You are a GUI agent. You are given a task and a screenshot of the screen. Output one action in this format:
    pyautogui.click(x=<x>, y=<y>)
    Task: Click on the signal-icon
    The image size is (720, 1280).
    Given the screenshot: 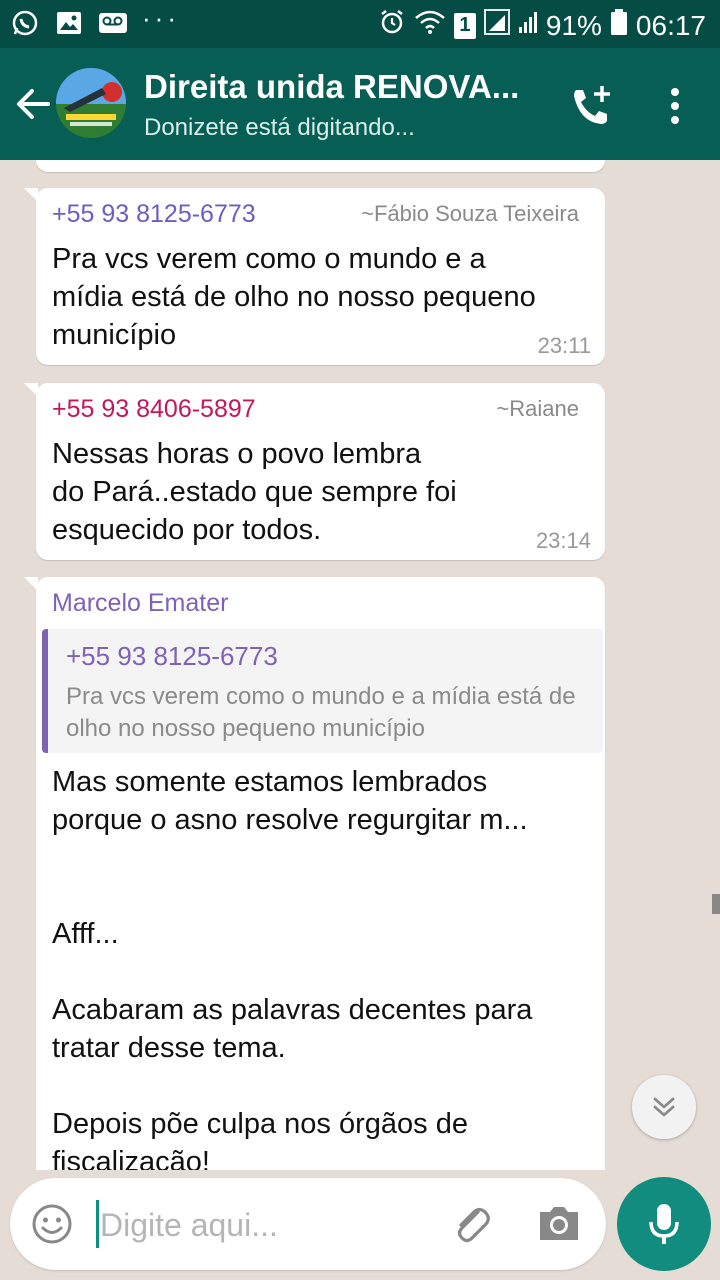 What is the action you would take?
    pyautogui.click(x=496, y=25)
    